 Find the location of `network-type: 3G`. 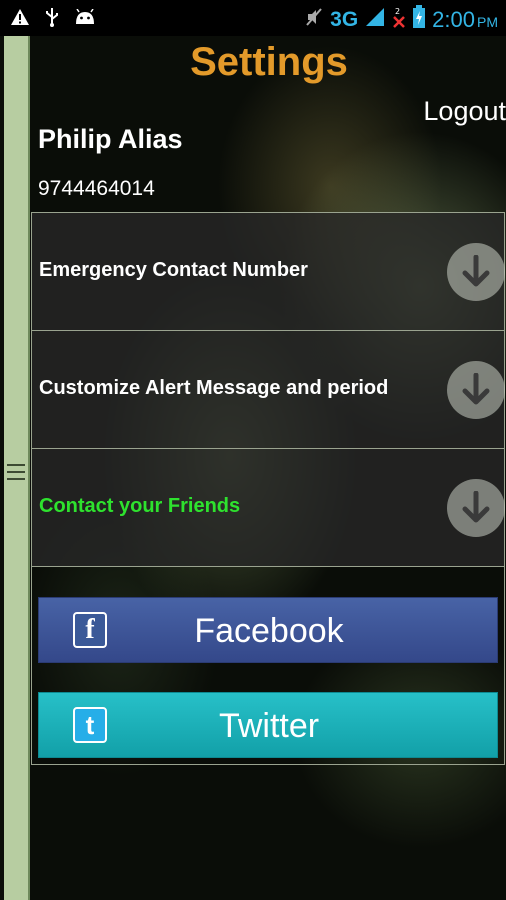

network-type: 3G is located at coordinates (344, 19).